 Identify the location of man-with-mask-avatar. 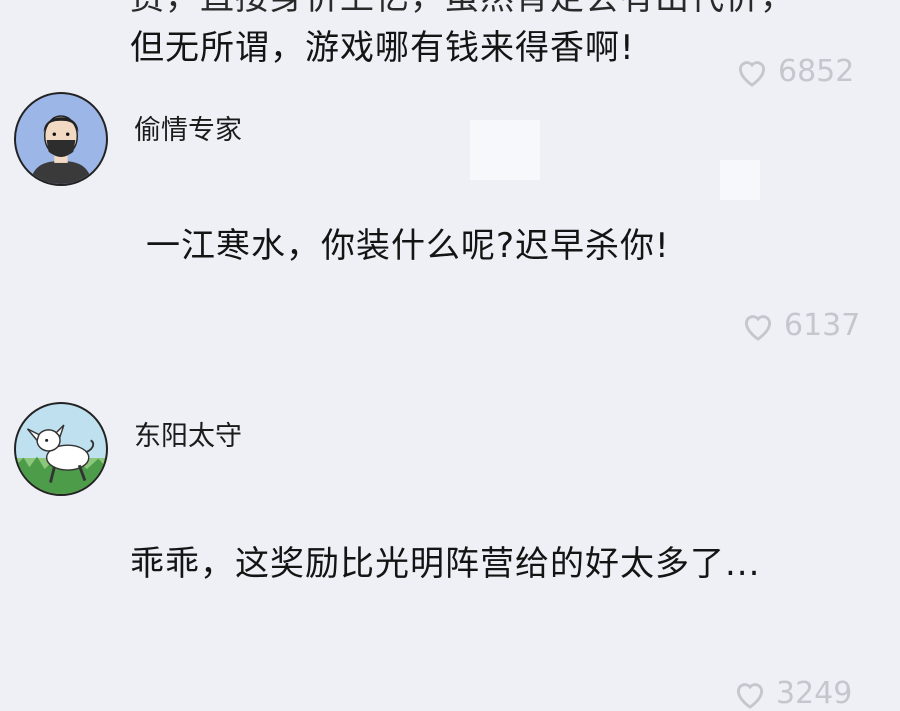
(61, 149).